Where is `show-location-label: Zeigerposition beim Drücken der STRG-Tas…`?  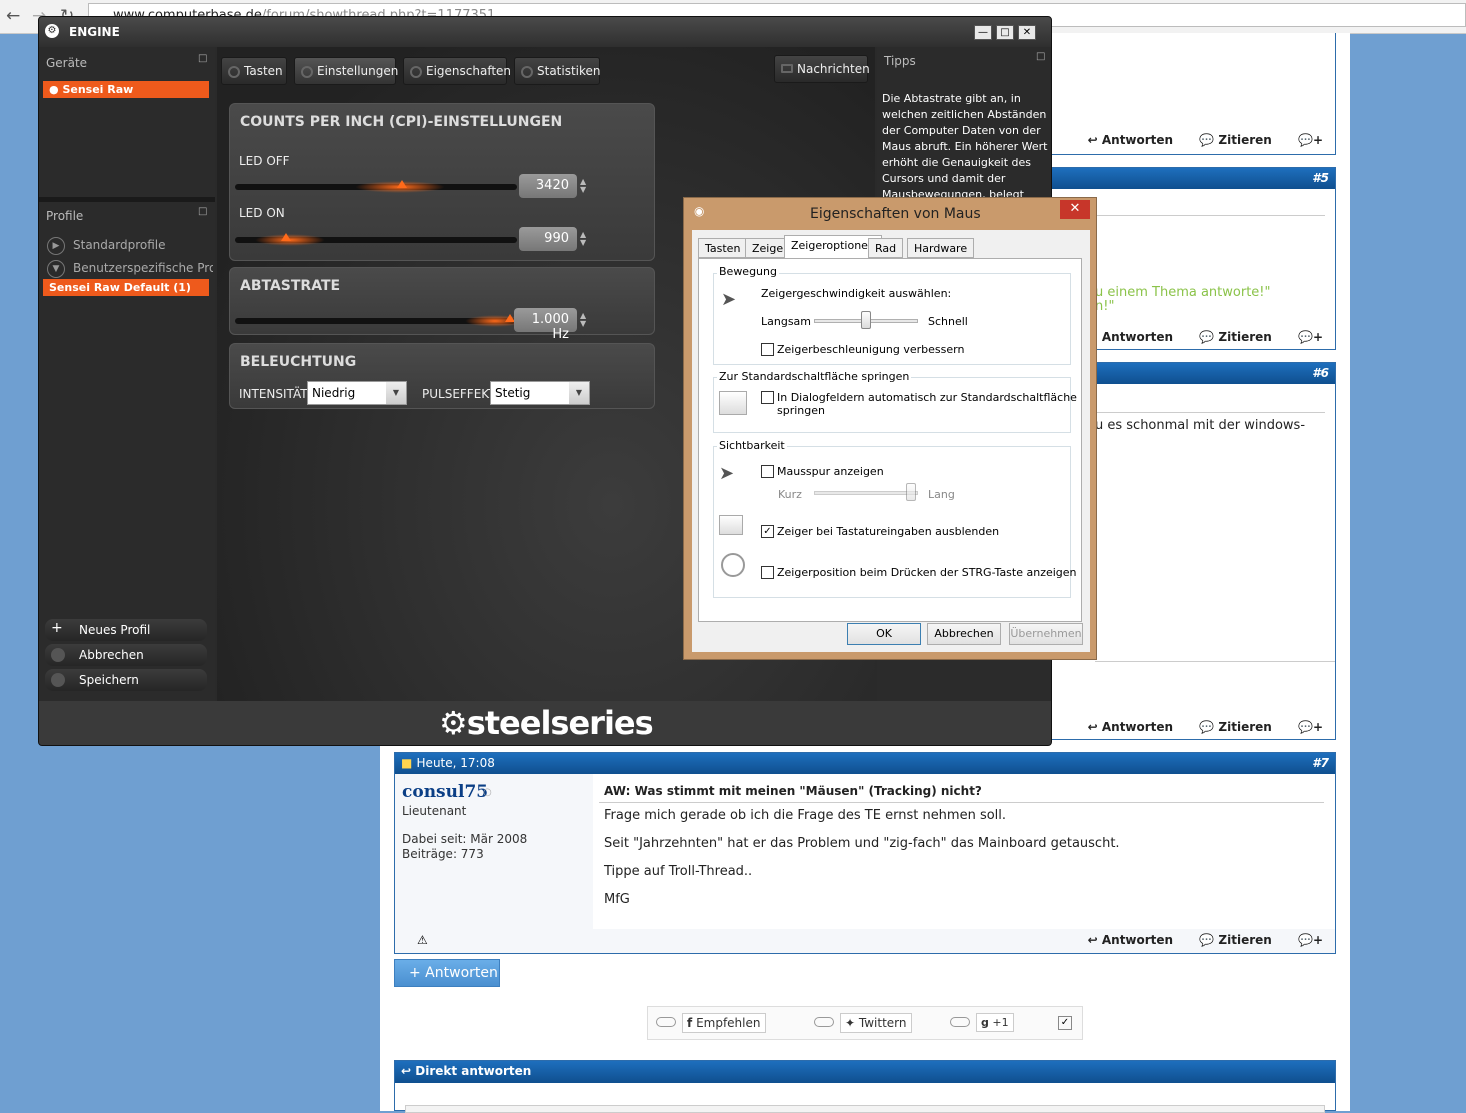
show-location-label: Zeigerposition beim Drücken der STRG-Tas… is located at coordinates (927, 572).